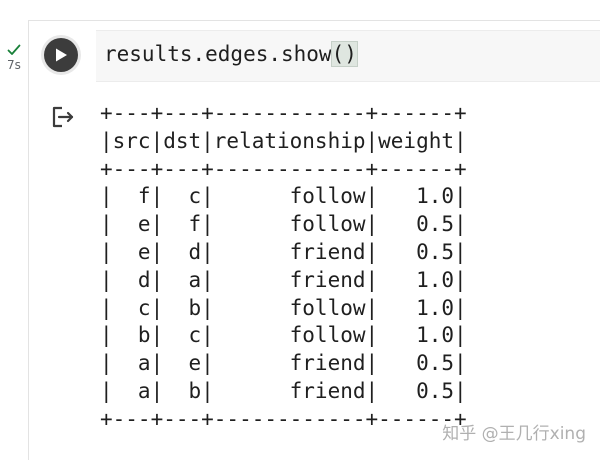  Describe the element at coordinates (283, 307) in the screenshot. I see `output-line: | c| b| follow| 1.0|` at that location.